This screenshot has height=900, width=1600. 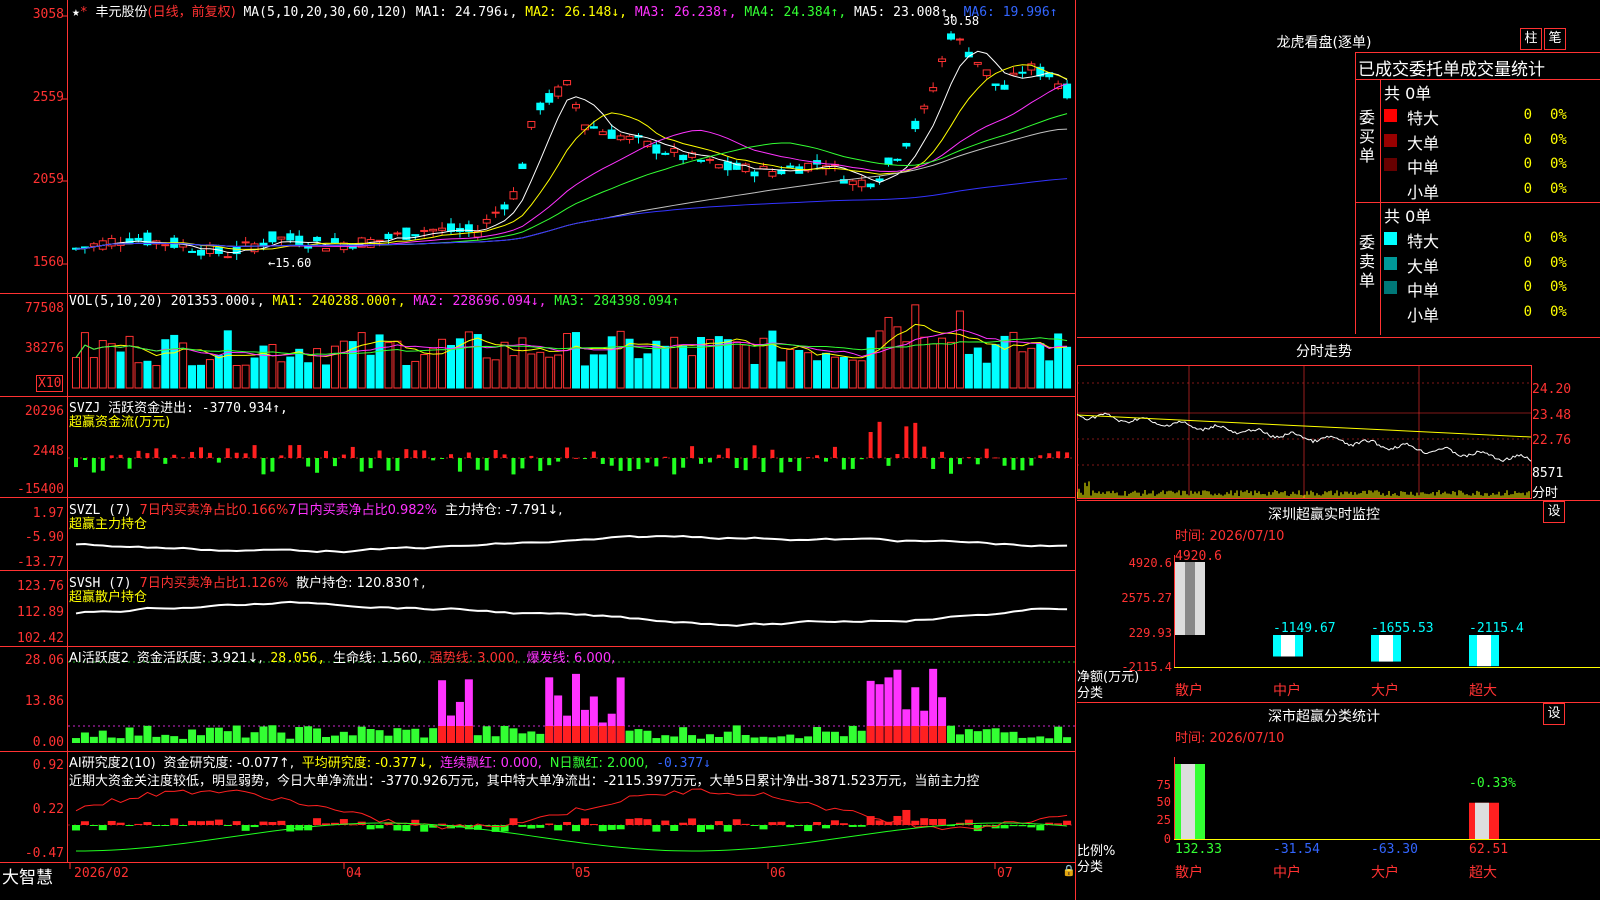 What do you see at coordinates (1324, 717) in the screenshot?
I see `sz-class-title: 深市超赢分类统计` at bounding box center [1324, 717].